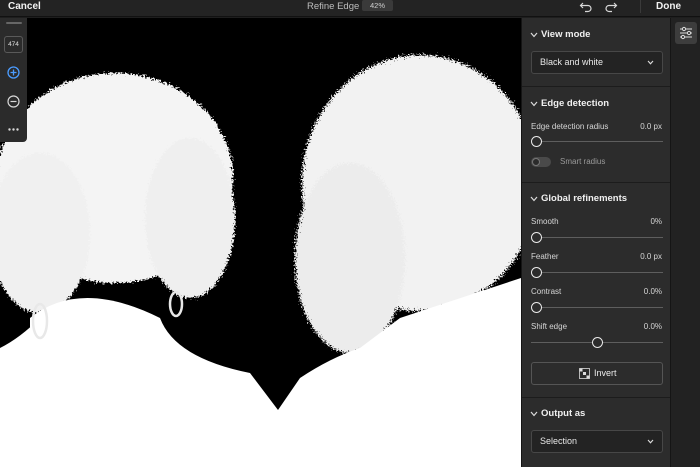 The width and height of the screenshot is (700, 467). I want to click on output-header: Output as, so click(596, 414).